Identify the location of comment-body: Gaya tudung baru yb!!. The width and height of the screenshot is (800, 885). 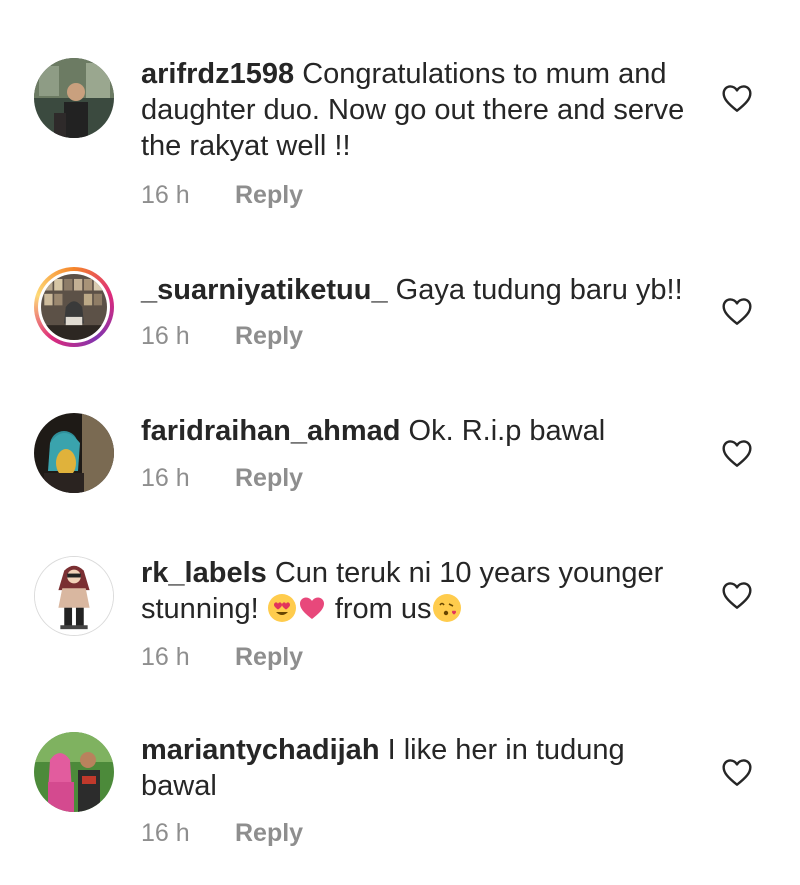
(539, 290).